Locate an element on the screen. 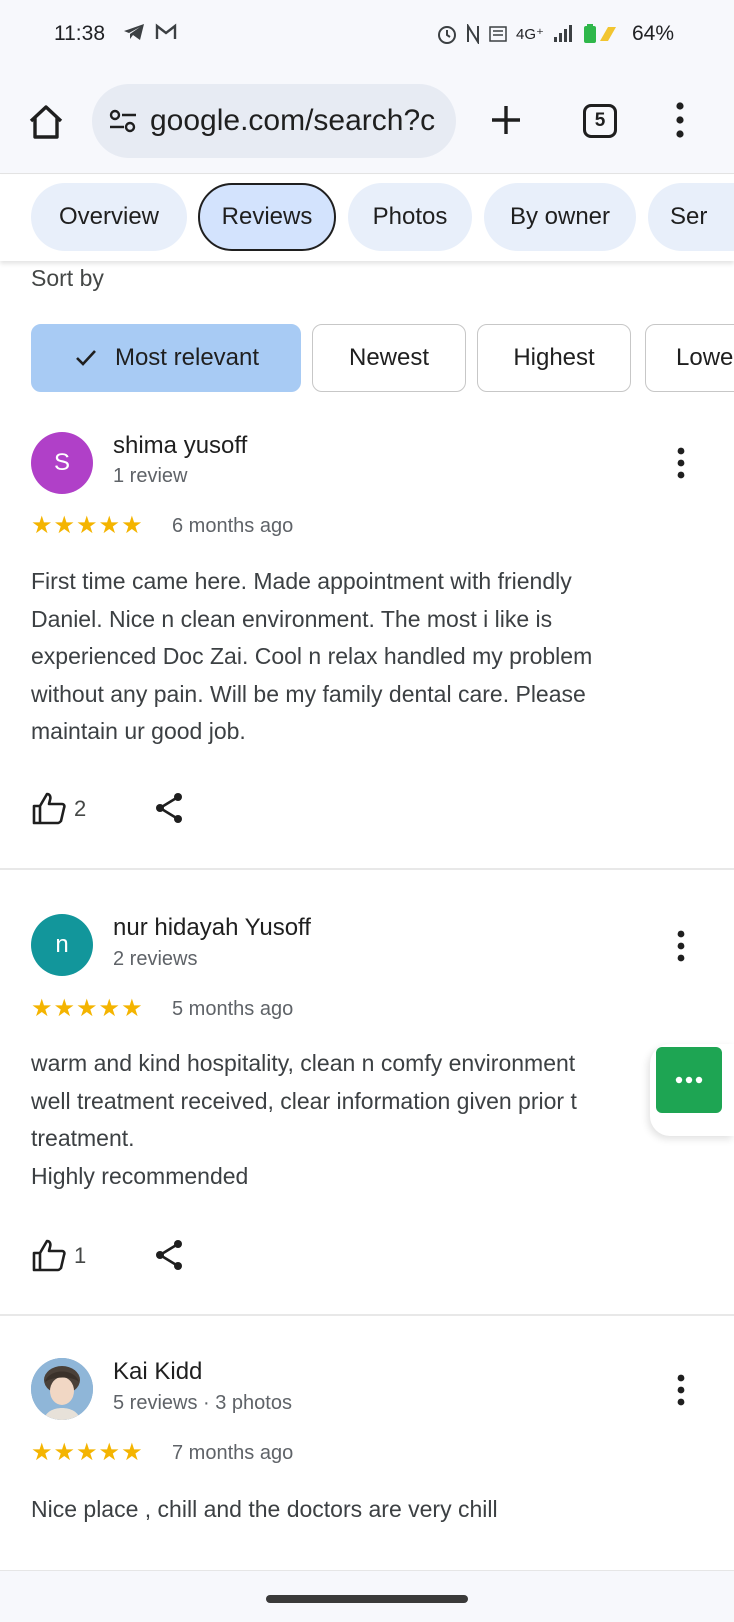 Image resolution: width=734 pixels, height=1622 pixels. chat-fab is located at coordinates (689, 1080).